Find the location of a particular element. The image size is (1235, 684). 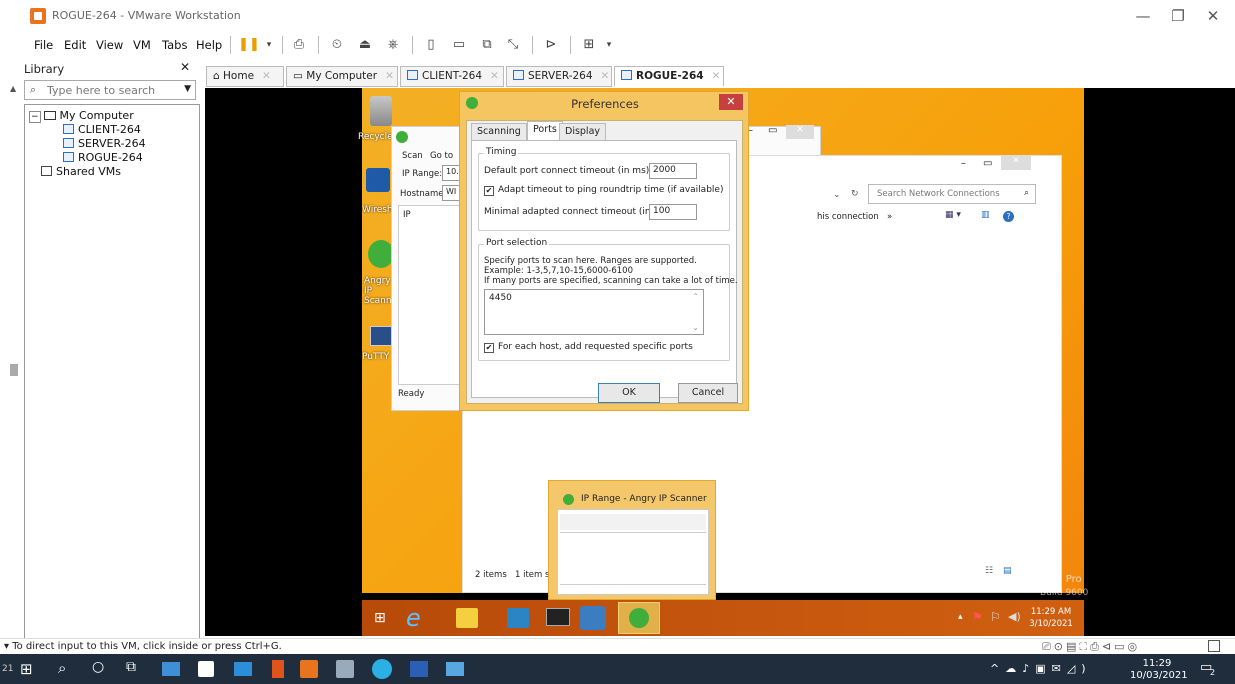

manage-snapshots-icon: ⎈ is located at coordinates (393, 45).